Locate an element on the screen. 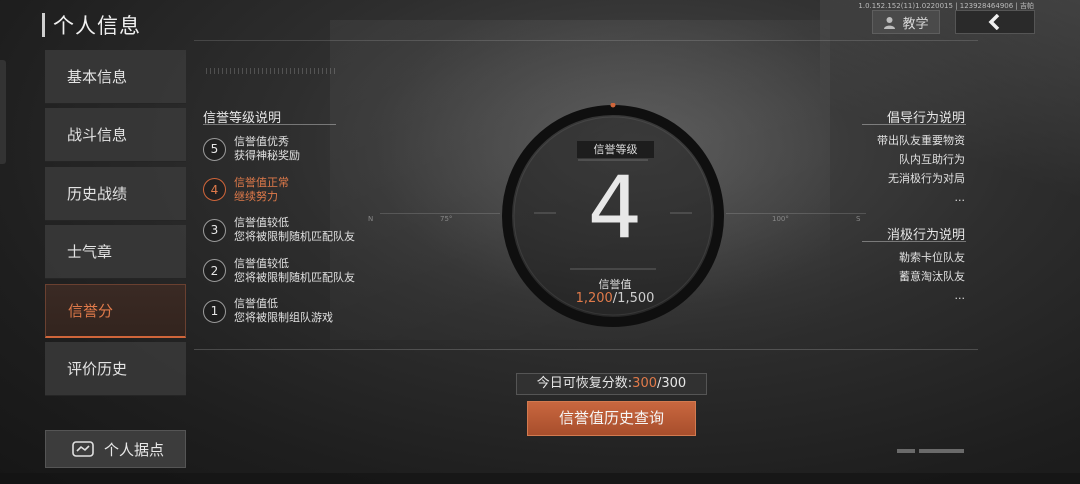 Image resolution: width=1080 pixels, height=484 pixels. left-edge-handle is located at coordinates (3, 112).